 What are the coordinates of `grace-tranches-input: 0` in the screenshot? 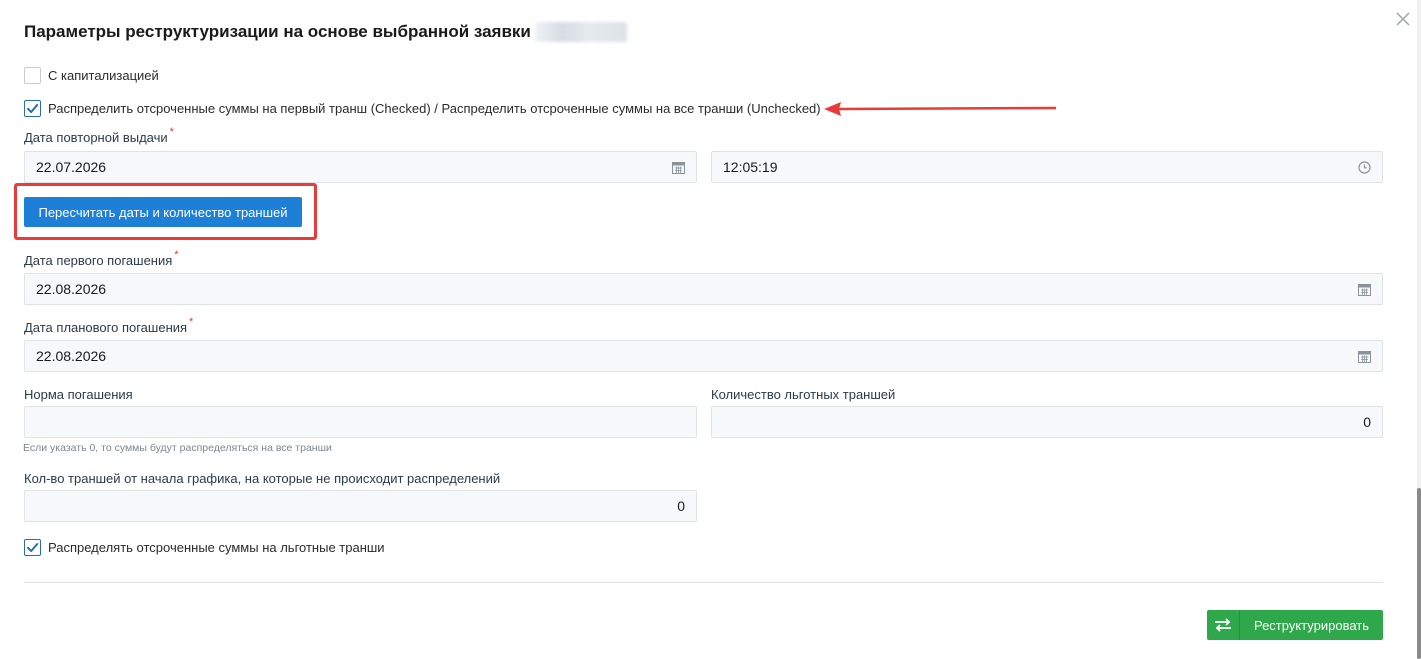 It's located at (1047, 422).